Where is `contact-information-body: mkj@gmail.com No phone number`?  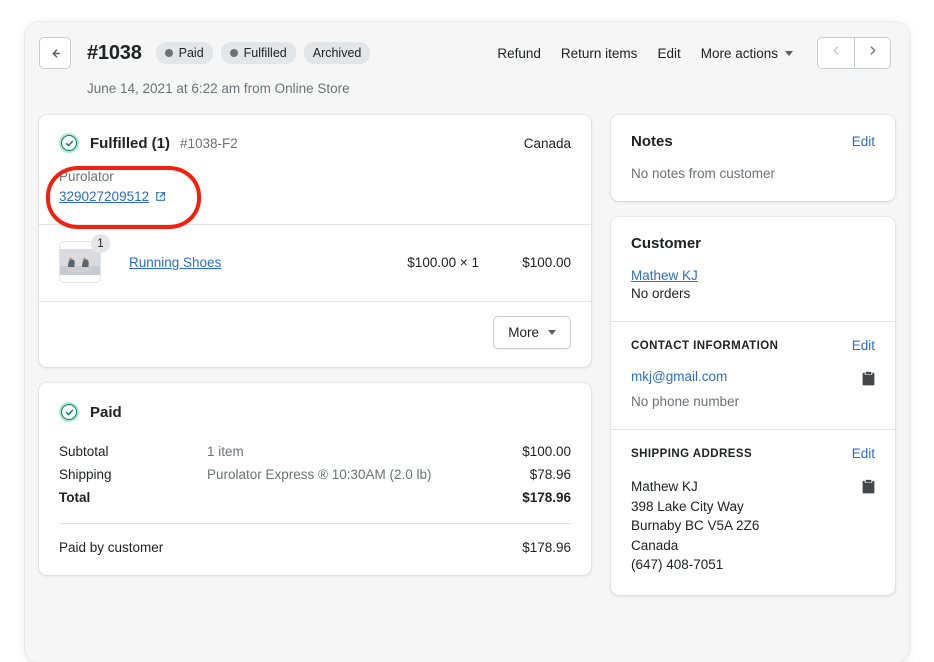 contact-information-body: mkj@gmail.com No phone number is located at coordinates (753, 391).